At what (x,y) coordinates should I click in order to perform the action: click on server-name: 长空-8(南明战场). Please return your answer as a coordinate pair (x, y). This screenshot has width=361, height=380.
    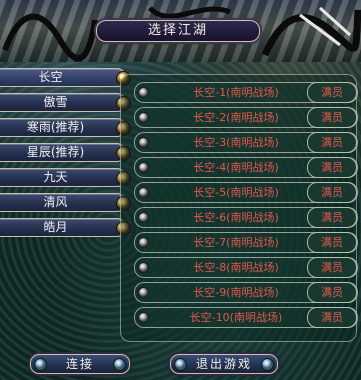
    Looking at the image, I should click on (236, 267).